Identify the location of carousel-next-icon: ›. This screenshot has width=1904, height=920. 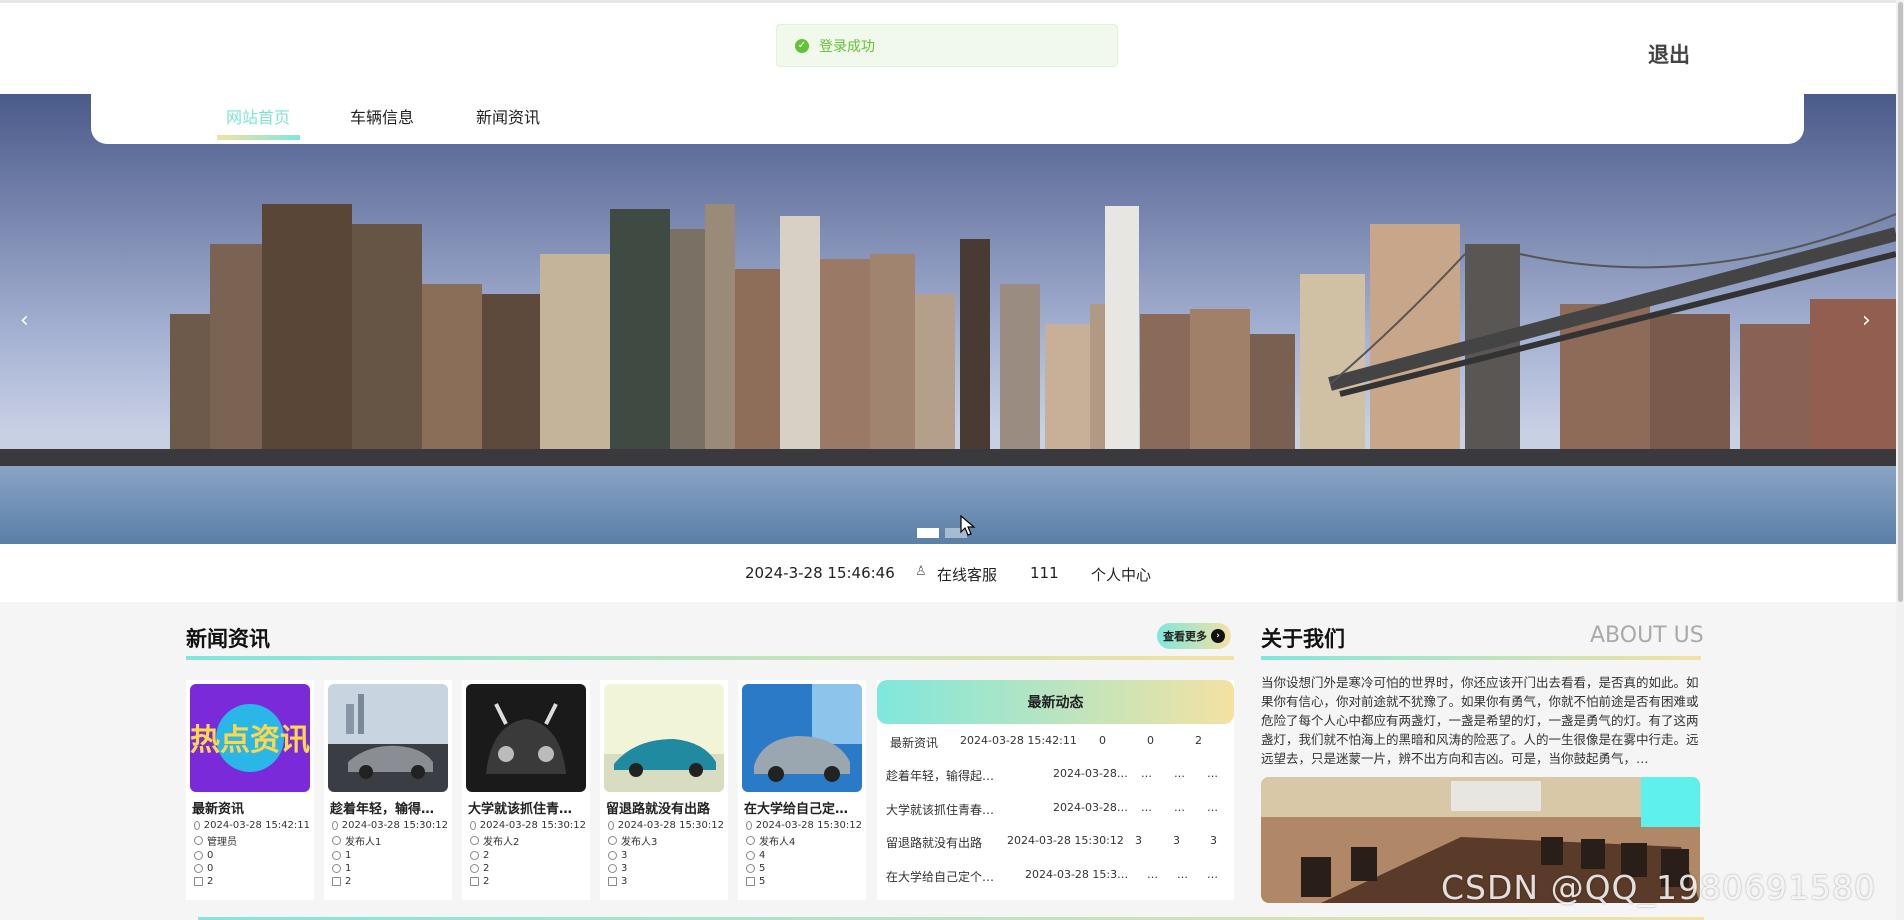
(1866, 320).